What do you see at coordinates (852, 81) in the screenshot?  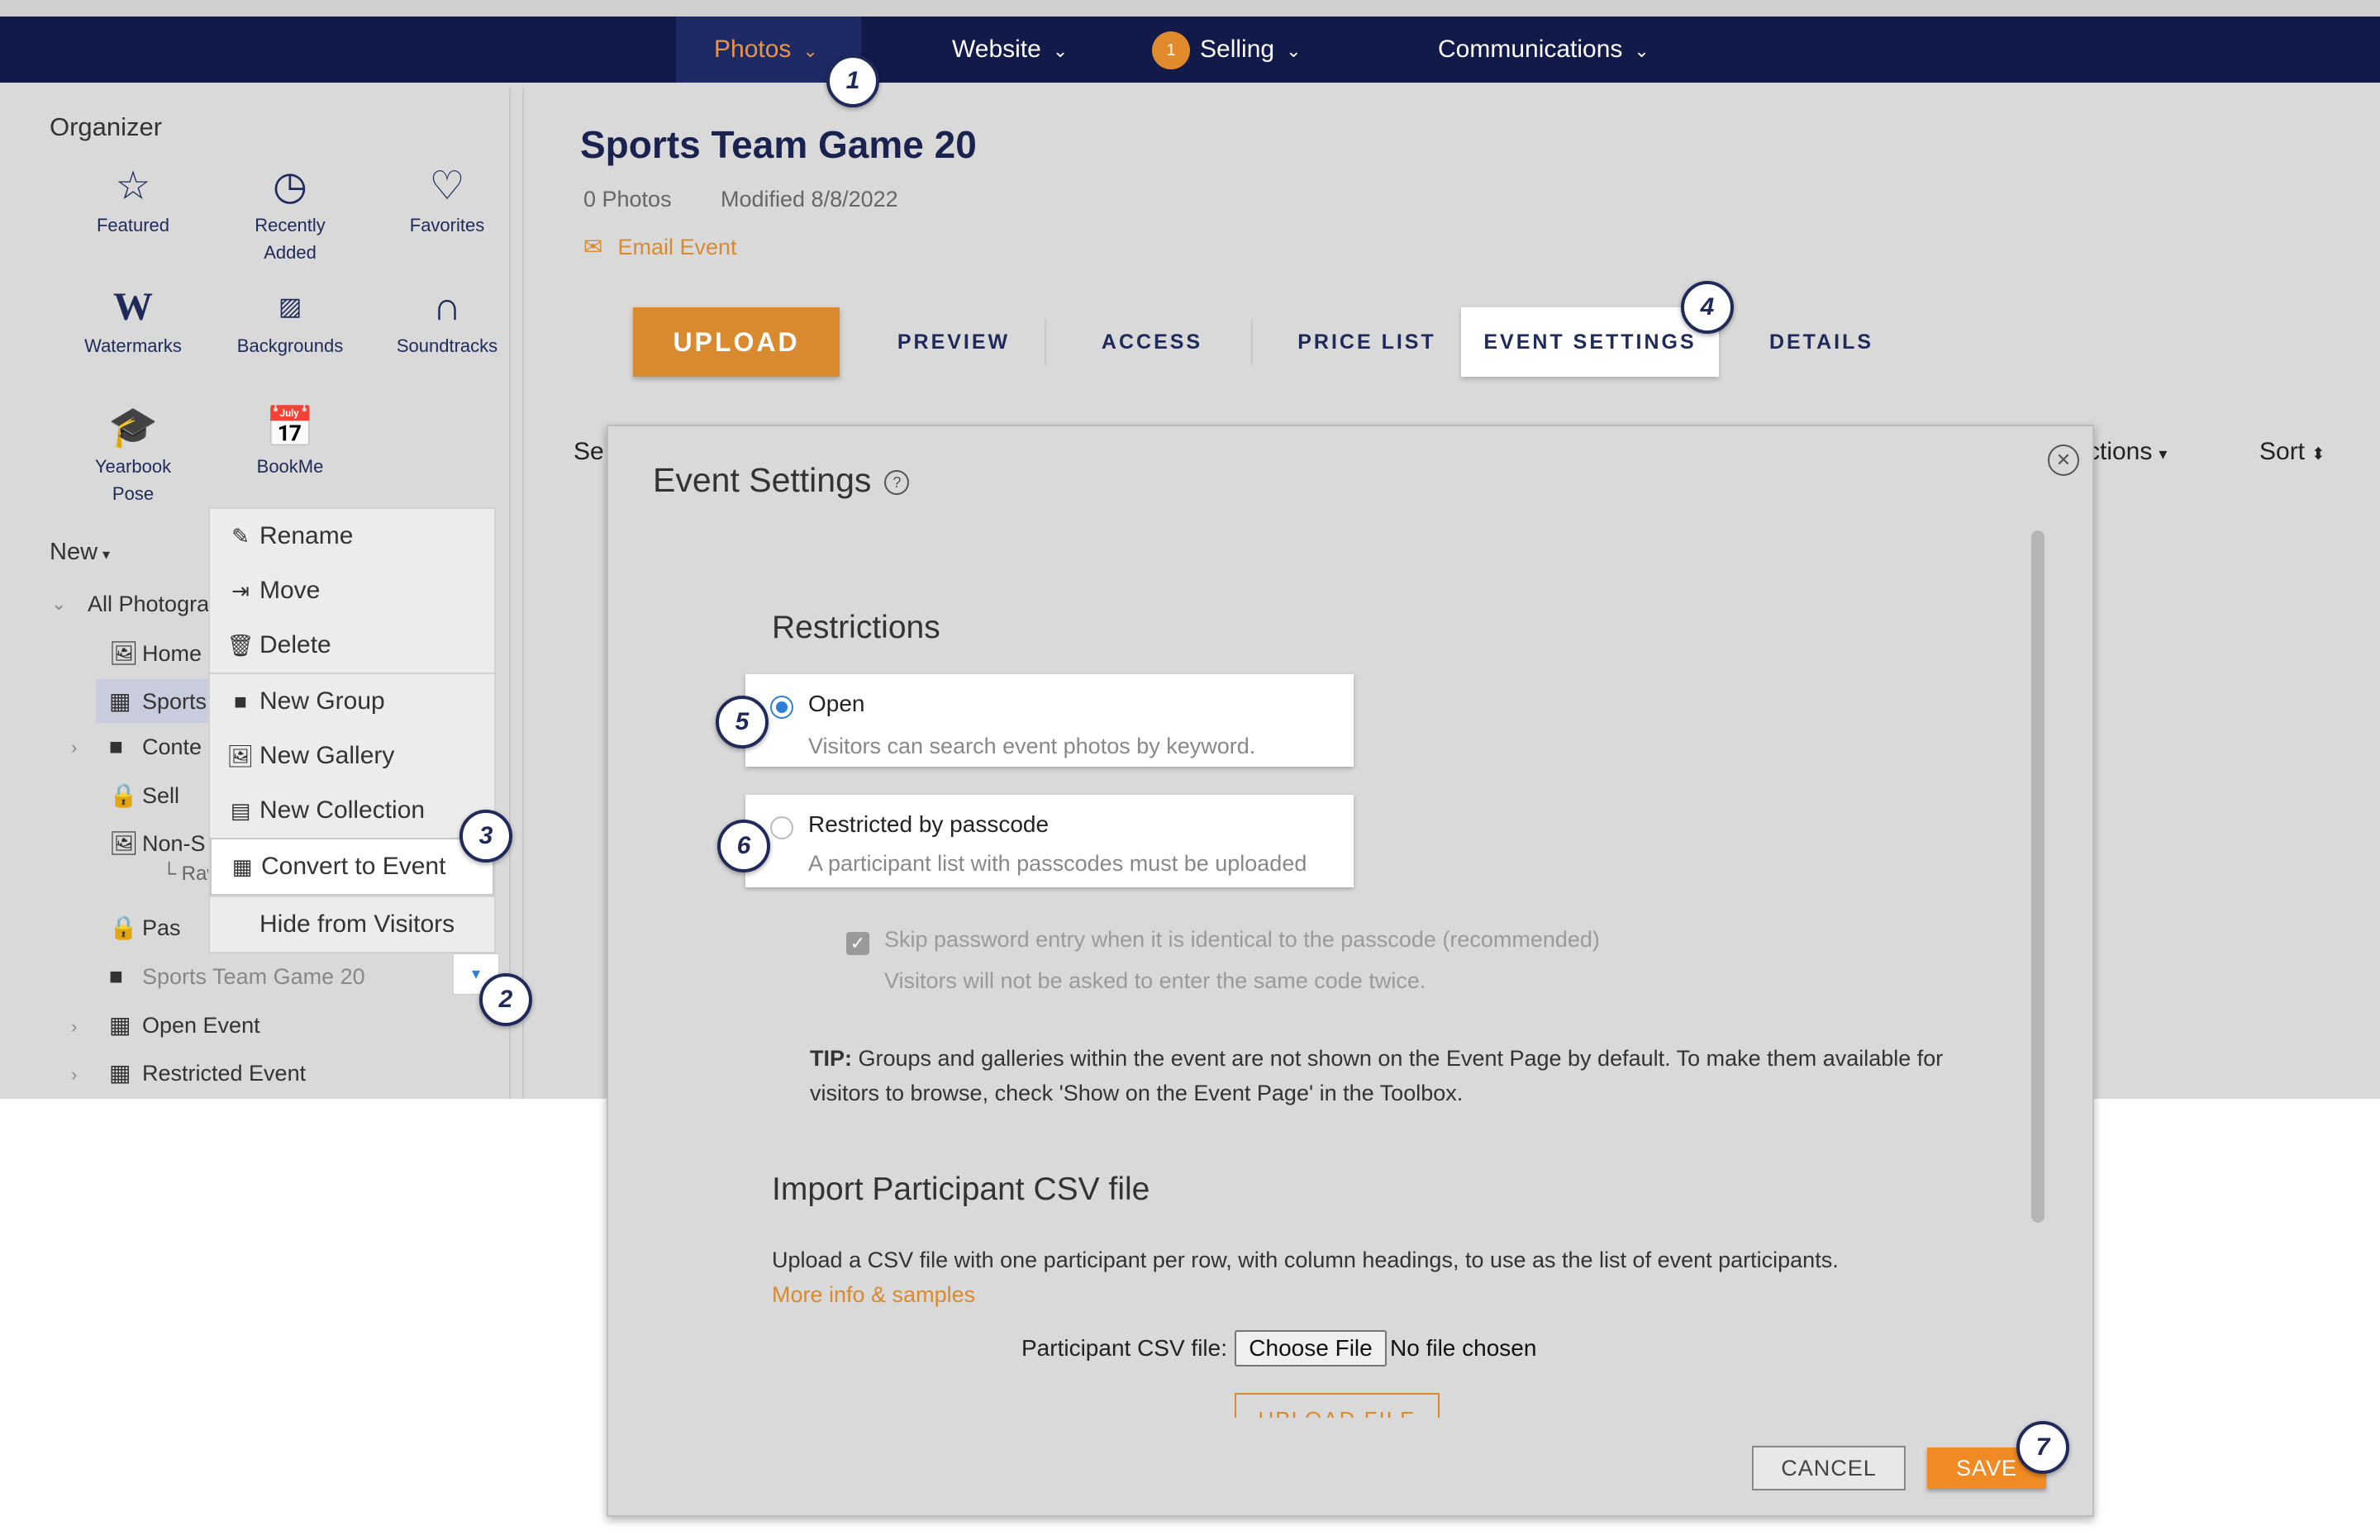 I see `step-marker-1: 1` at bounding box center [852, 81].